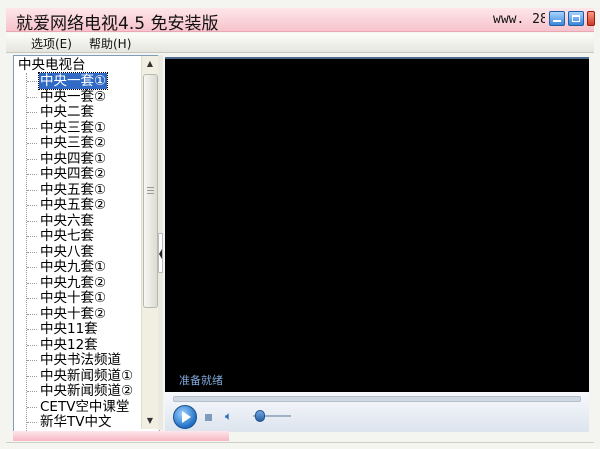  Describe the element at coordinates (67, 251) in the screenshot. I see `tree-item-label: 中央八套` at that location.